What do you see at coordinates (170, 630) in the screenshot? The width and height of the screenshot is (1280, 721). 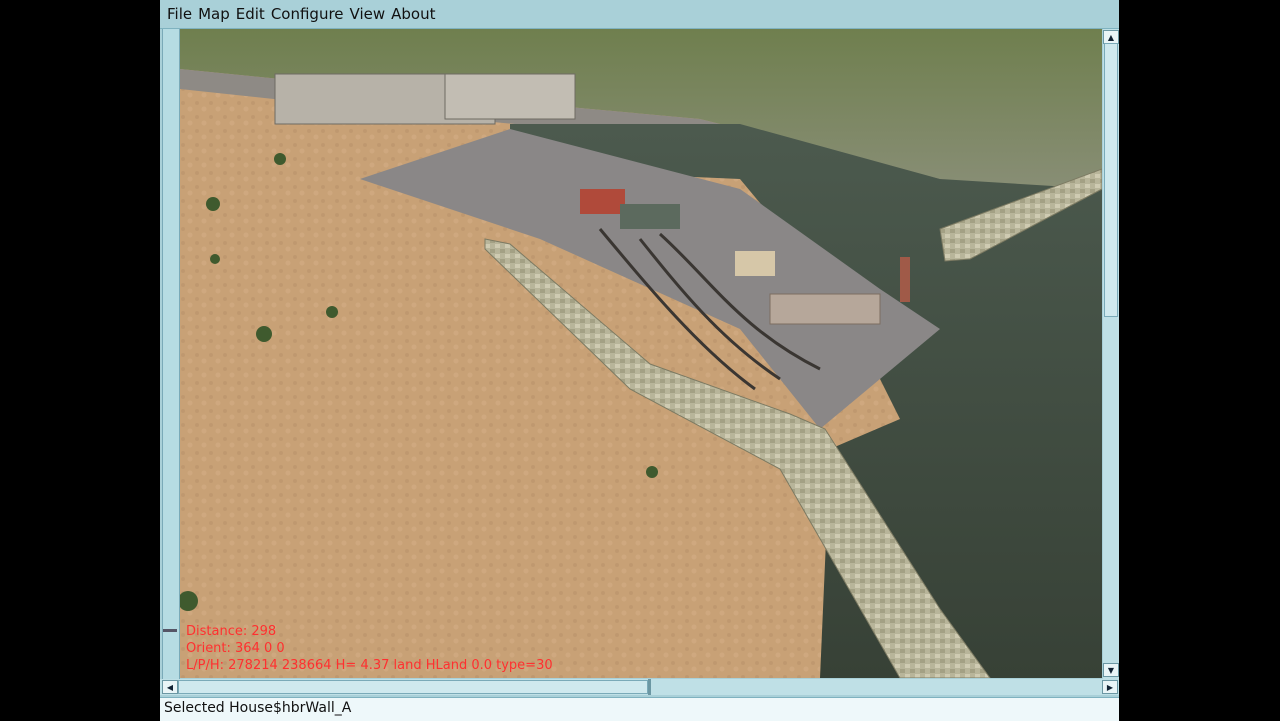 I see `left-ruler-marker` at bounding box center [170, 630].